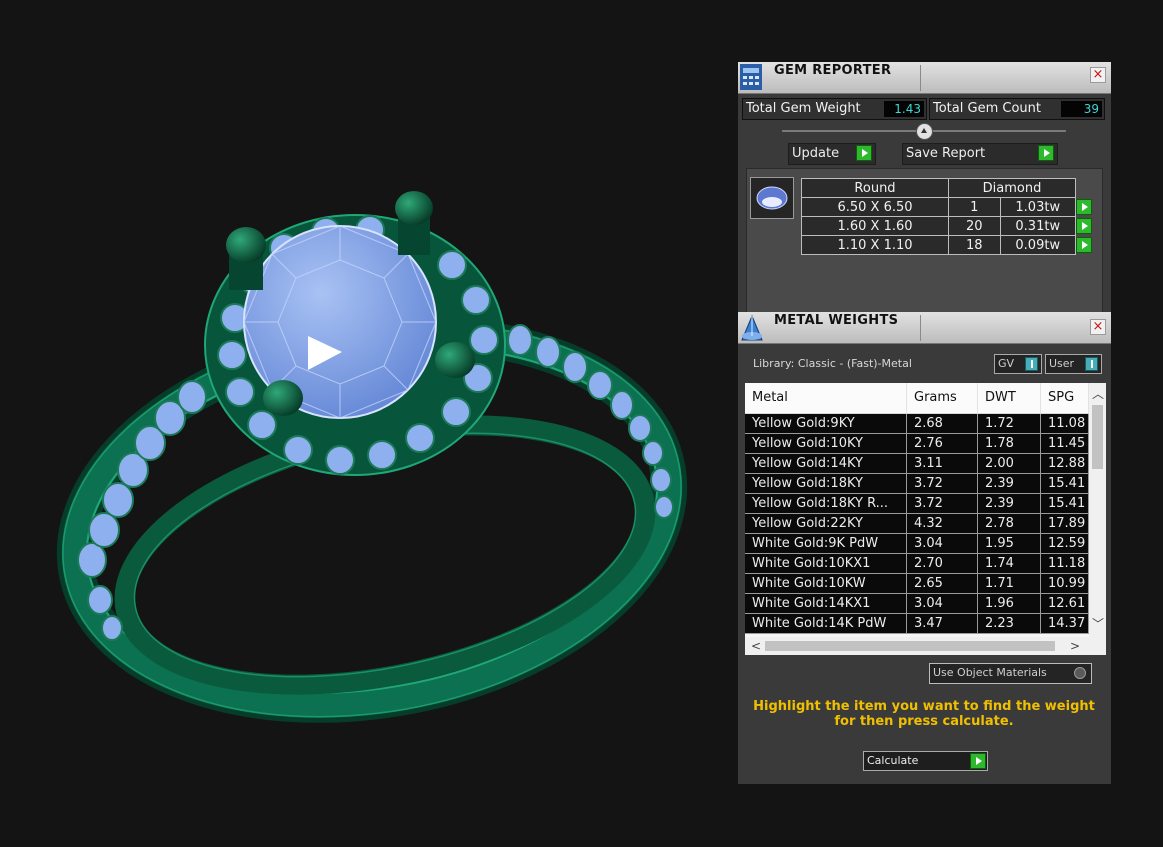 Image resolution: width=1163 pixels, height=847 pixels. I want to click on metal-name-cell: White Gold:14KX1, so click(826, 604).